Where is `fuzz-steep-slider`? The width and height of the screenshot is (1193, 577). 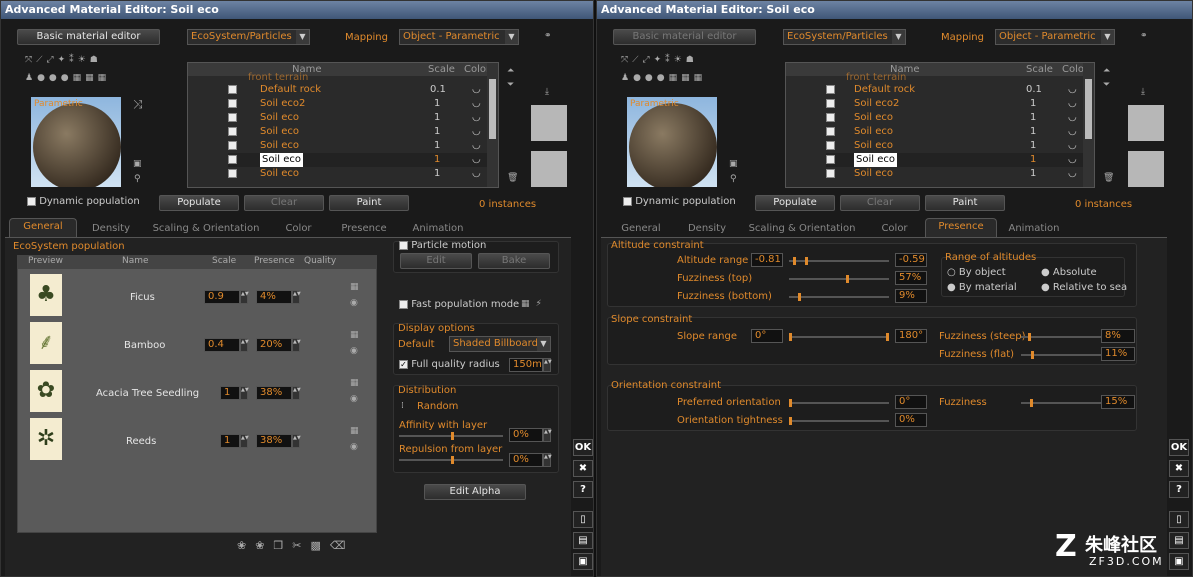 fuzz-steep-slider is located at coordinates (1066, 337).